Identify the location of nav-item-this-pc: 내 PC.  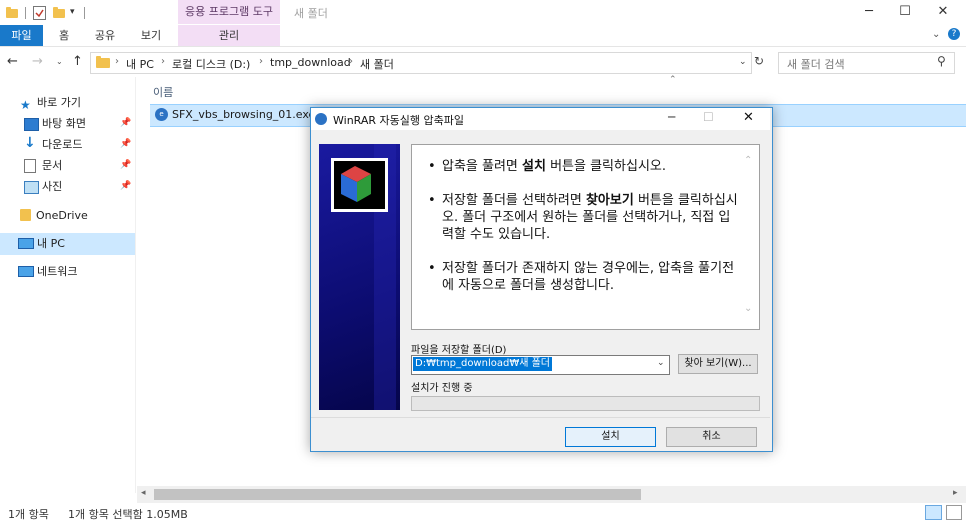
(67, 244).